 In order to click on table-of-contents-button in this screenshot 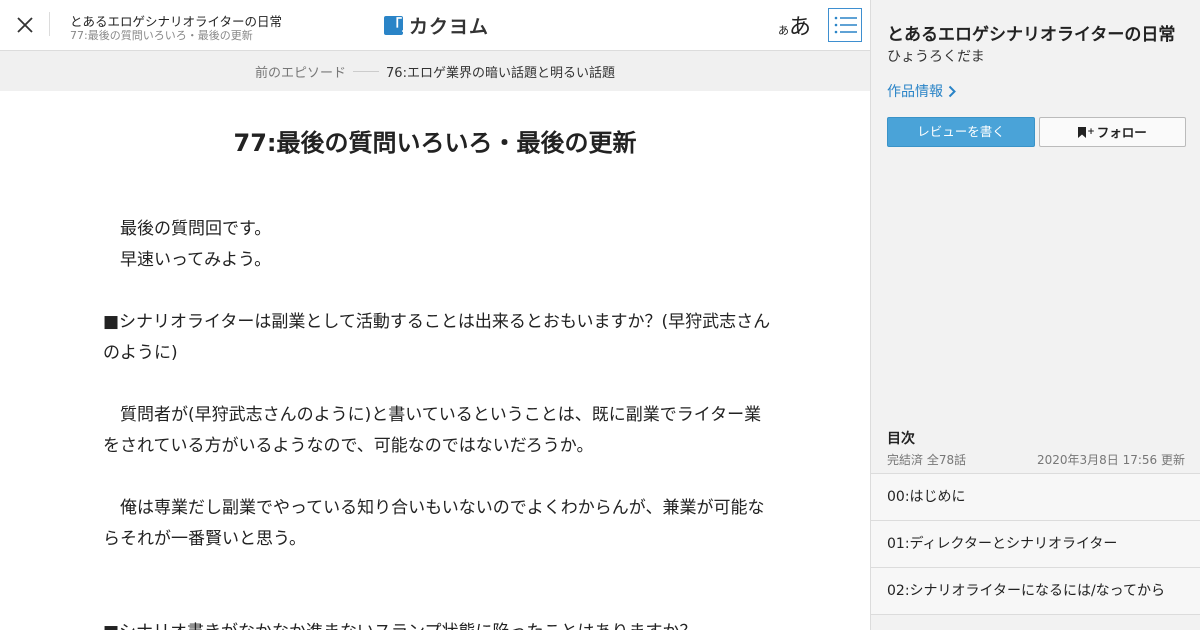, I will do `click(845, 25)`.